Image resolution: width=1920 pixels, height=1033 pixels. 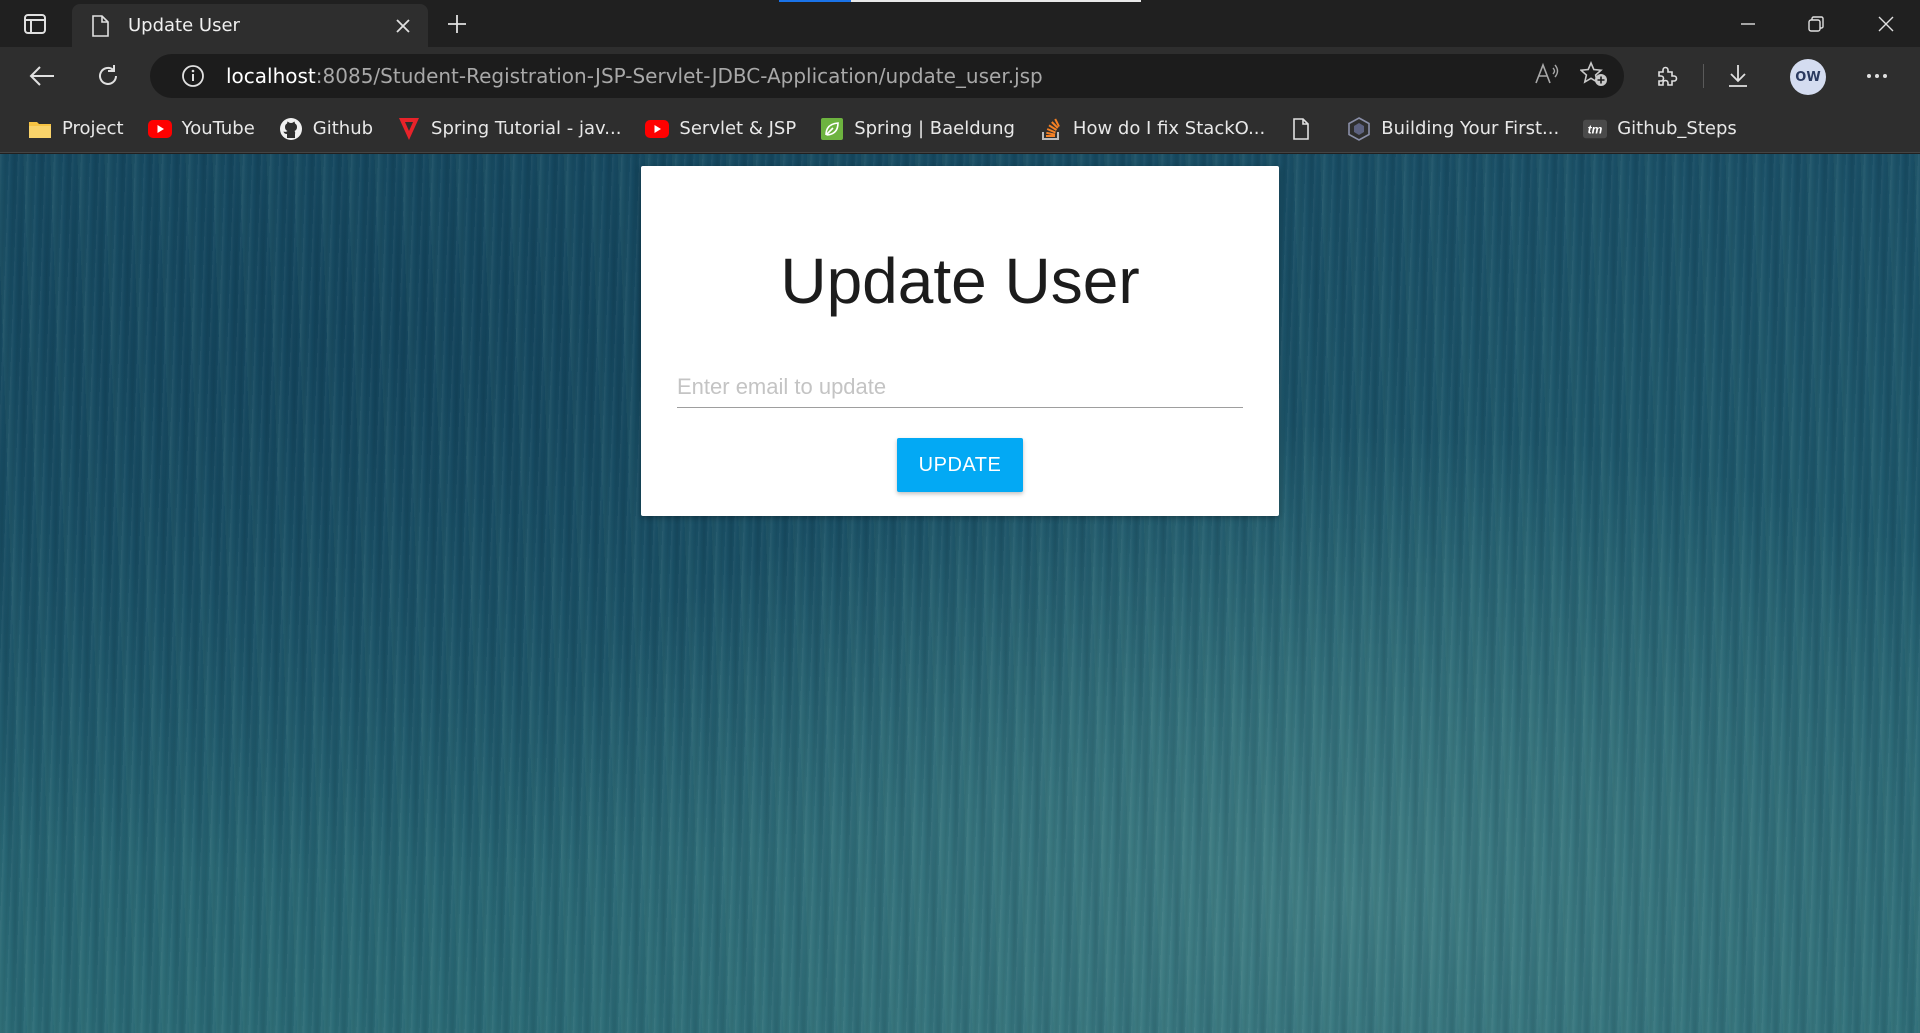 What do you see at coordinates (93, 128) in the screenshot?
I see `bookmark-label: Project` at bounding box center [93, 128].